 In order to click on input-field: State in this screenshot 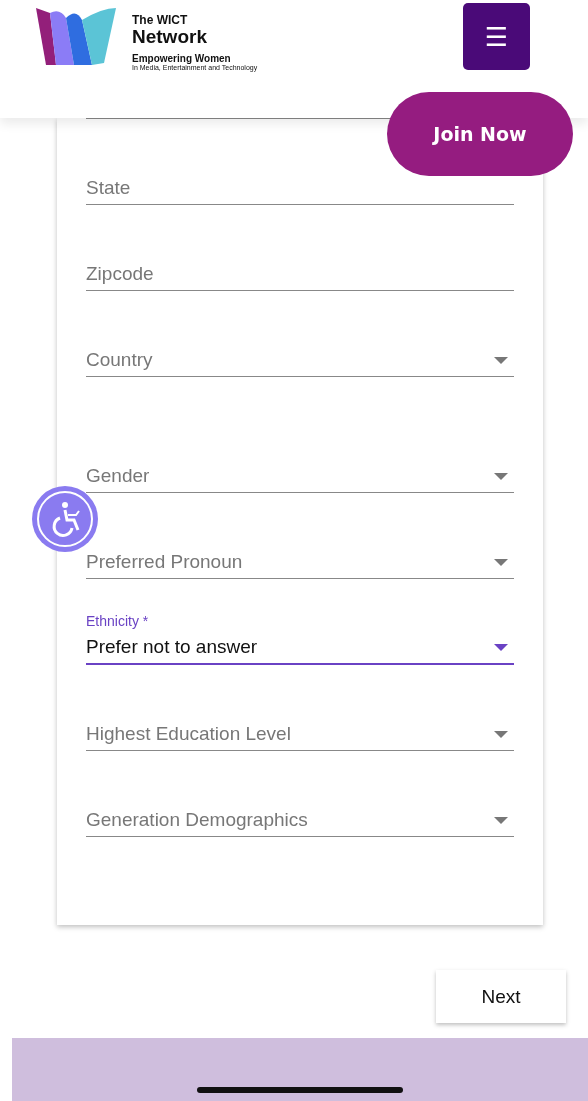, I will do `click(300, 191)`.